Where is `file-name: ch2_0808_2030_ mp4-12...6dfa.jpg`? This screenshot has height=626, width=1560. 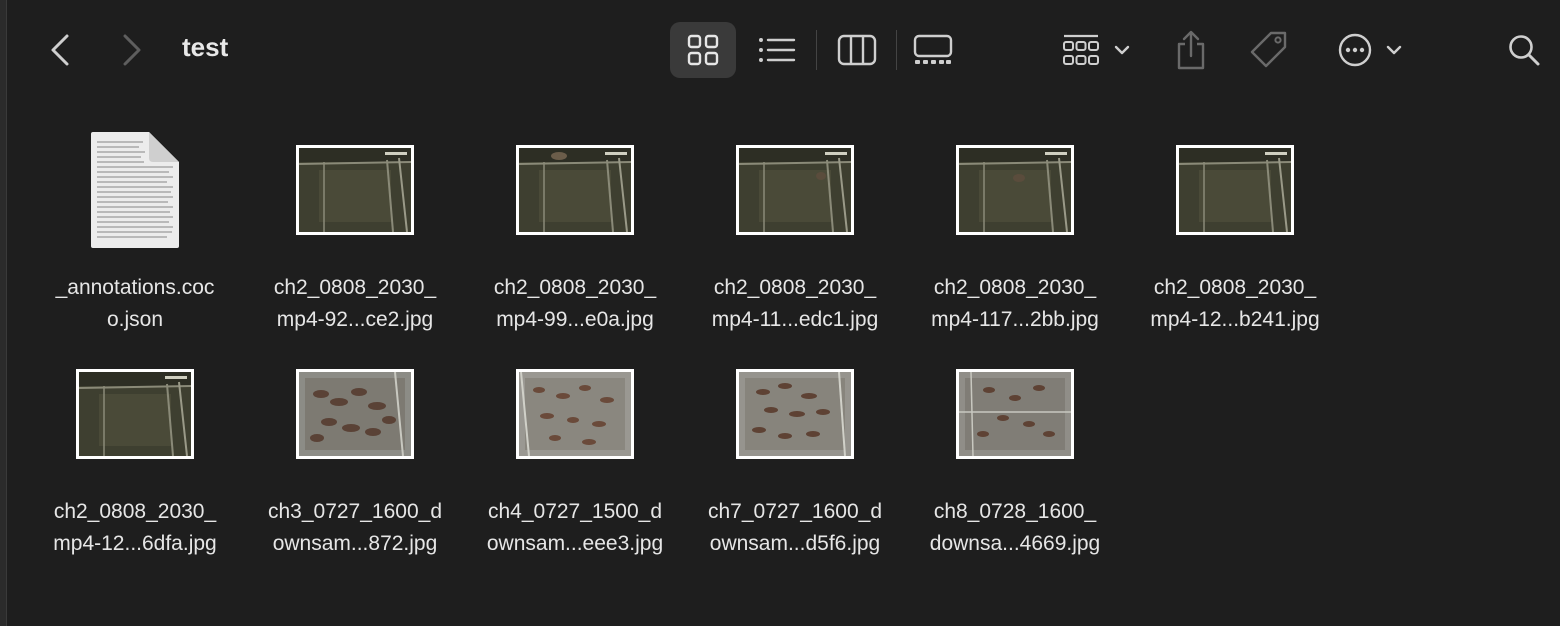
file-name: ch2_0808_2030_ mp4-12...6dfa.jpg is located at coordinates (135, 527).